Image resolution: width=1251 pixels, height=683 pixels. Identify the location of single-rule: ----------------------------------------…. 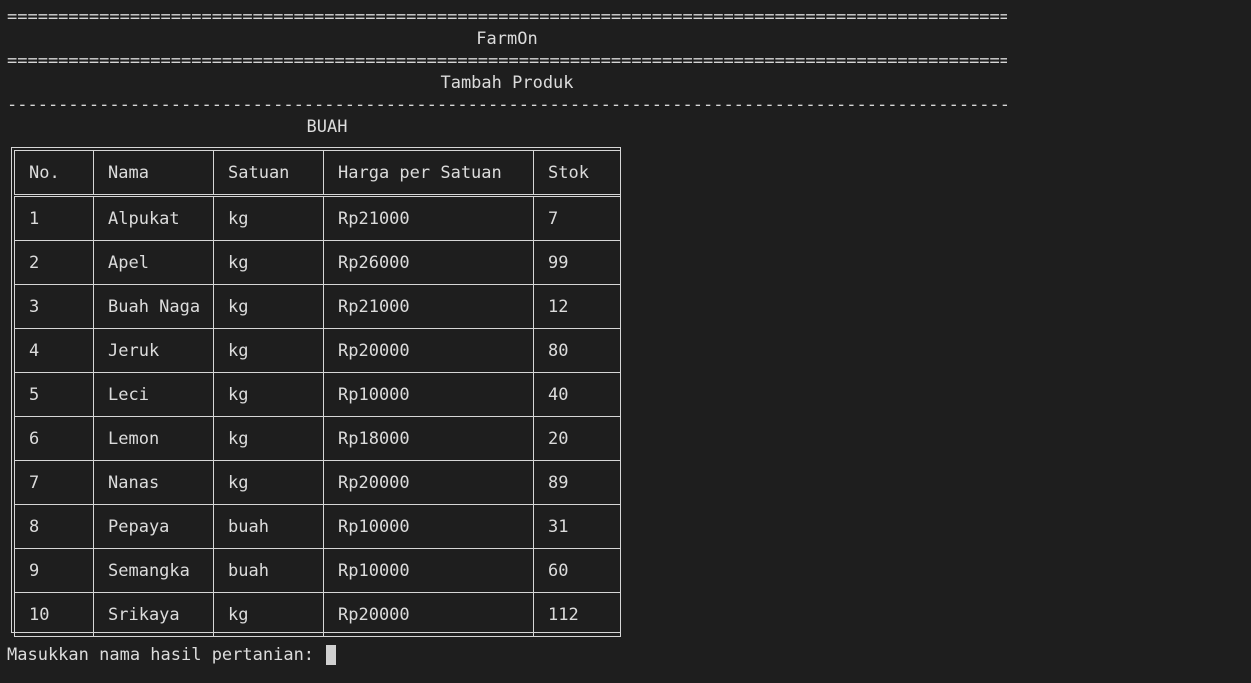
(507, 105).